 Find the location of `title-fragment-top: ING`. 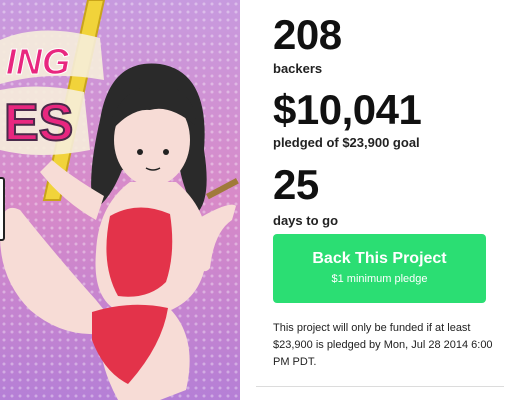

title-fragment-top: ING is located at coordinates (38, 61).